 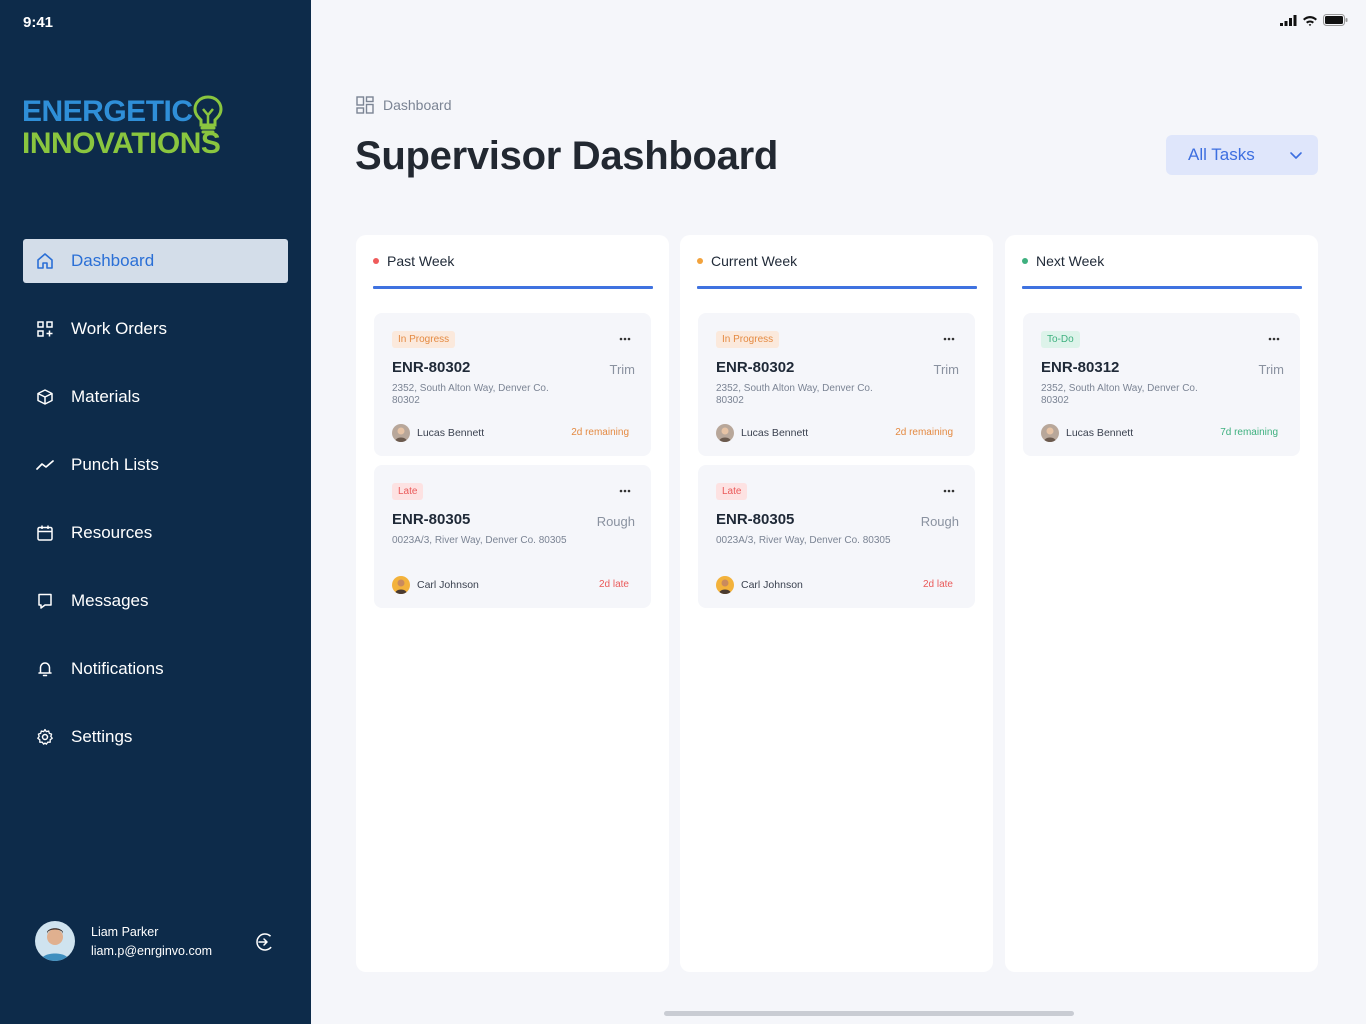 What do you see at coordinates (1249, 432) in the screenshot?
I see `due-status: 7d remaining` at bounding box center [1249, 432].